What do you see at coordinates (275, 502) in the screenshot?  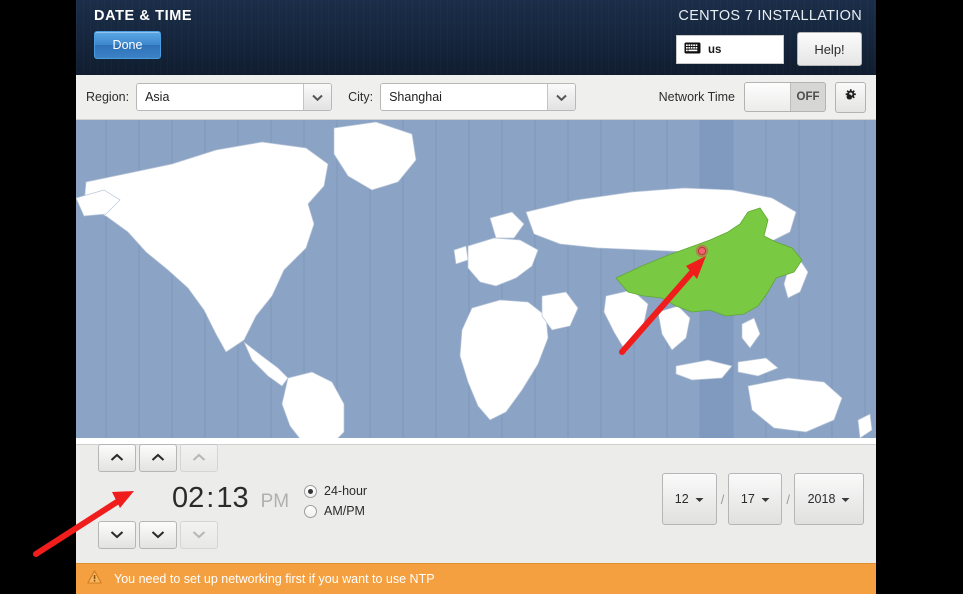 I see `ampm-value: PM` at bounding box center [275, 502].